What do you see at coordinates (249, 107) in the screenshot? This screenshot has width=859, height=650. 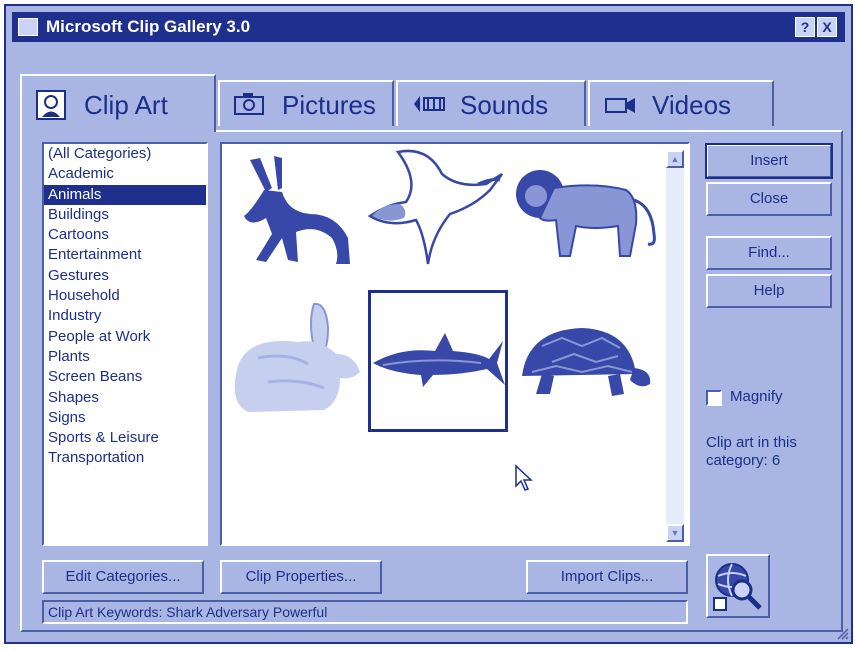 I see `camera-icon` at bounding box center [249, 107].